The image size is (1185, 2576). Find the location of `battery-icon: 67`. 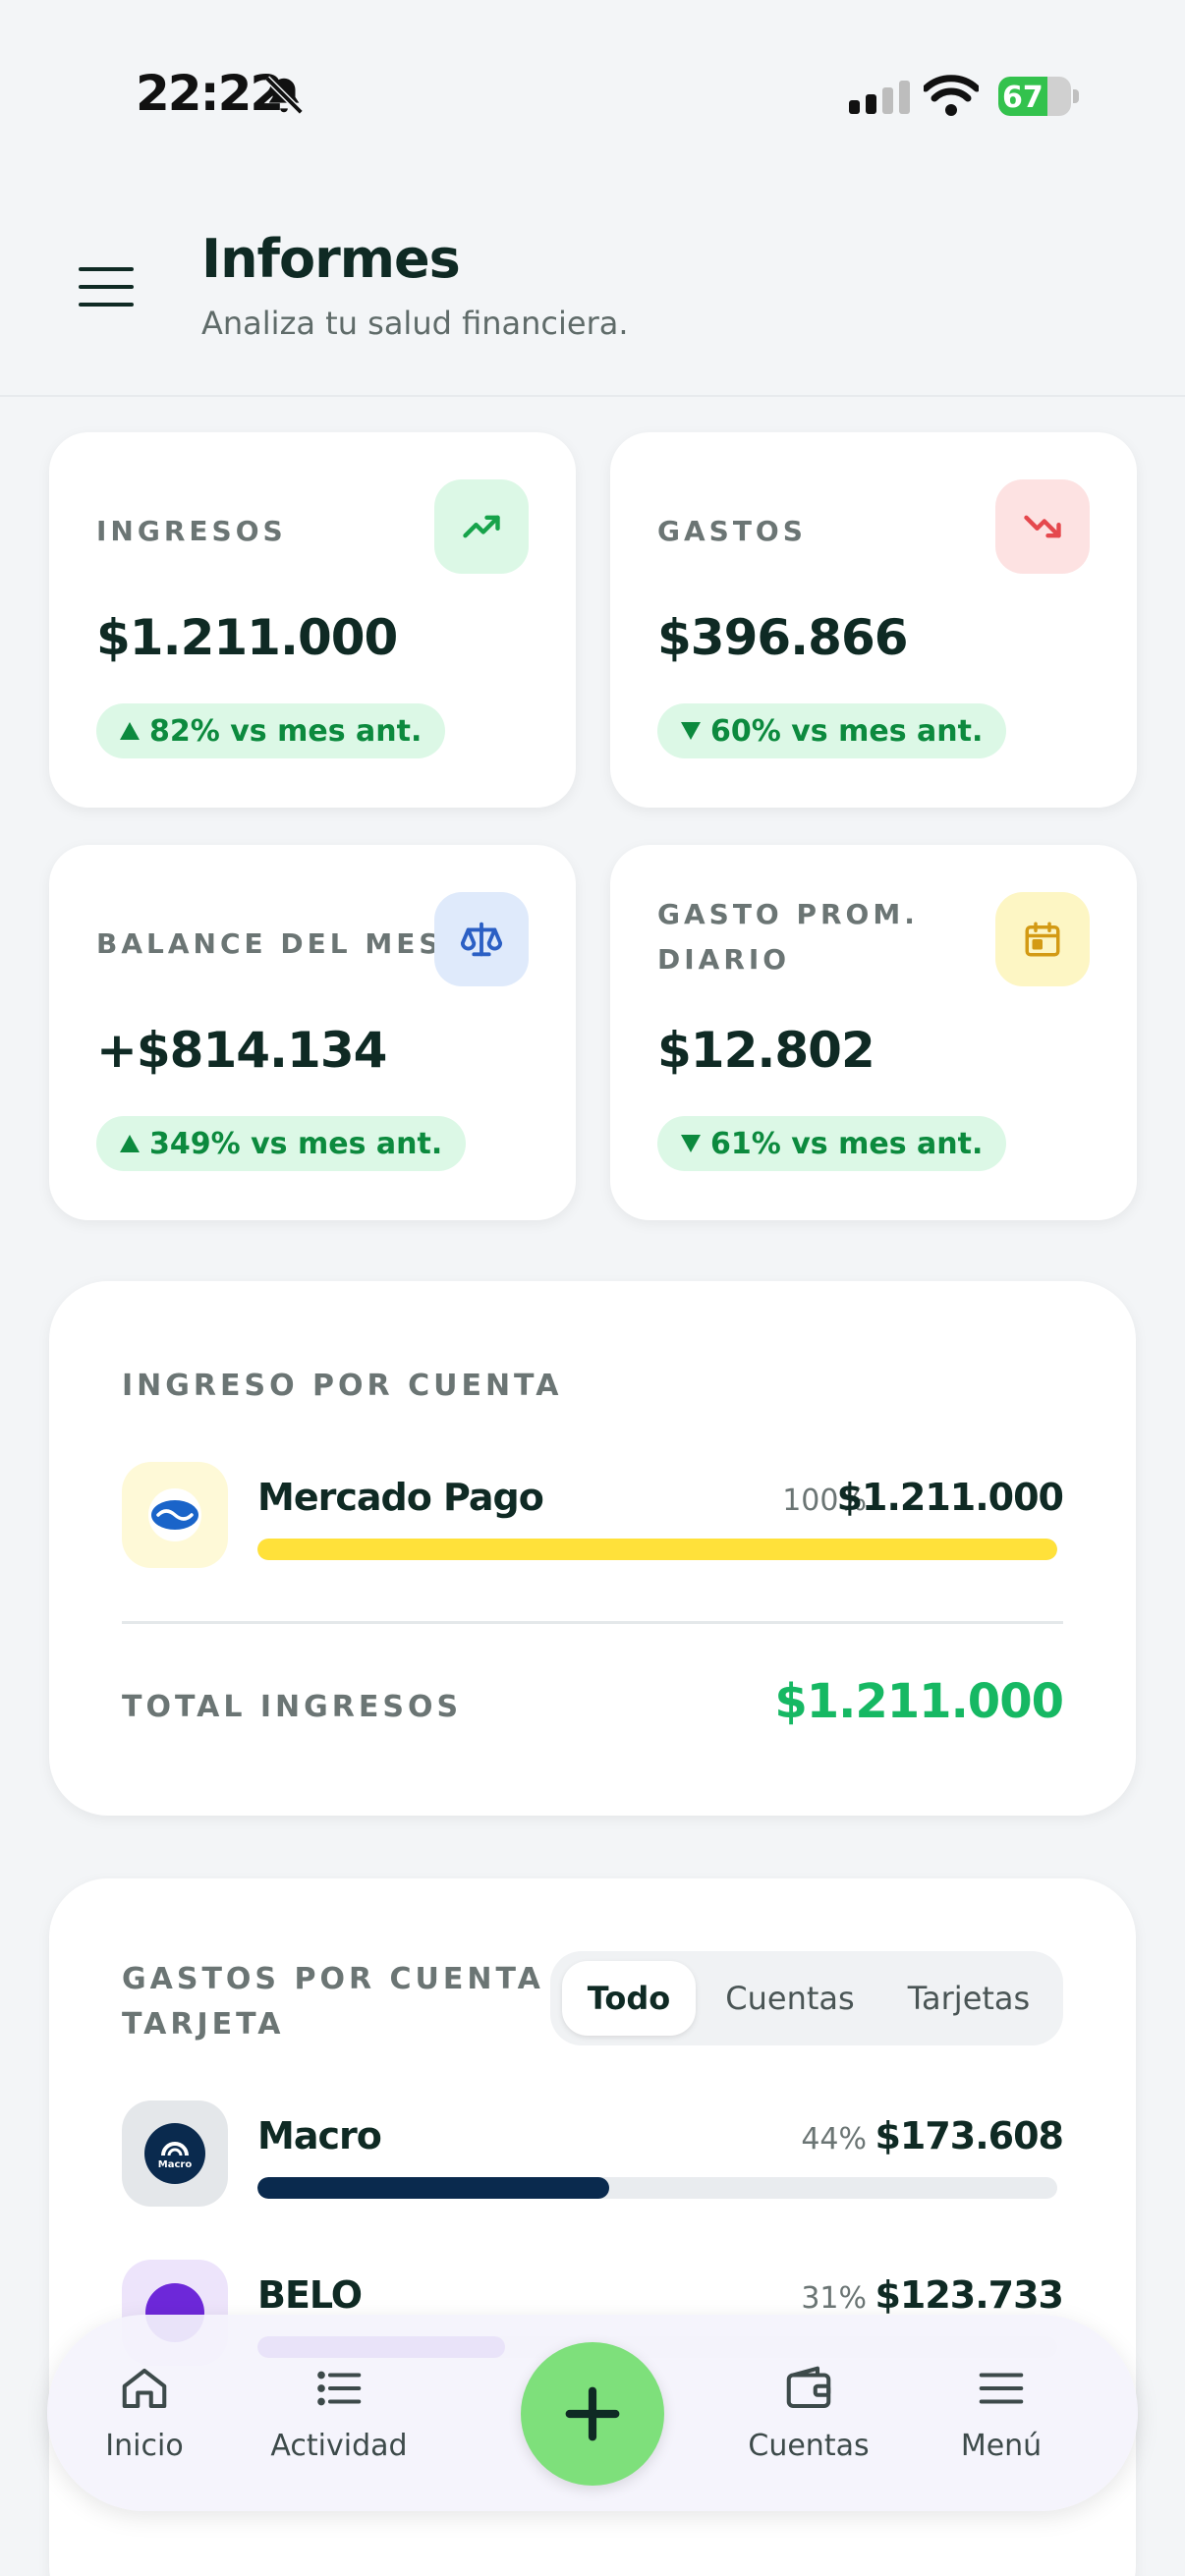

battery-icon: 67 is located at coordinates (1038, 96).